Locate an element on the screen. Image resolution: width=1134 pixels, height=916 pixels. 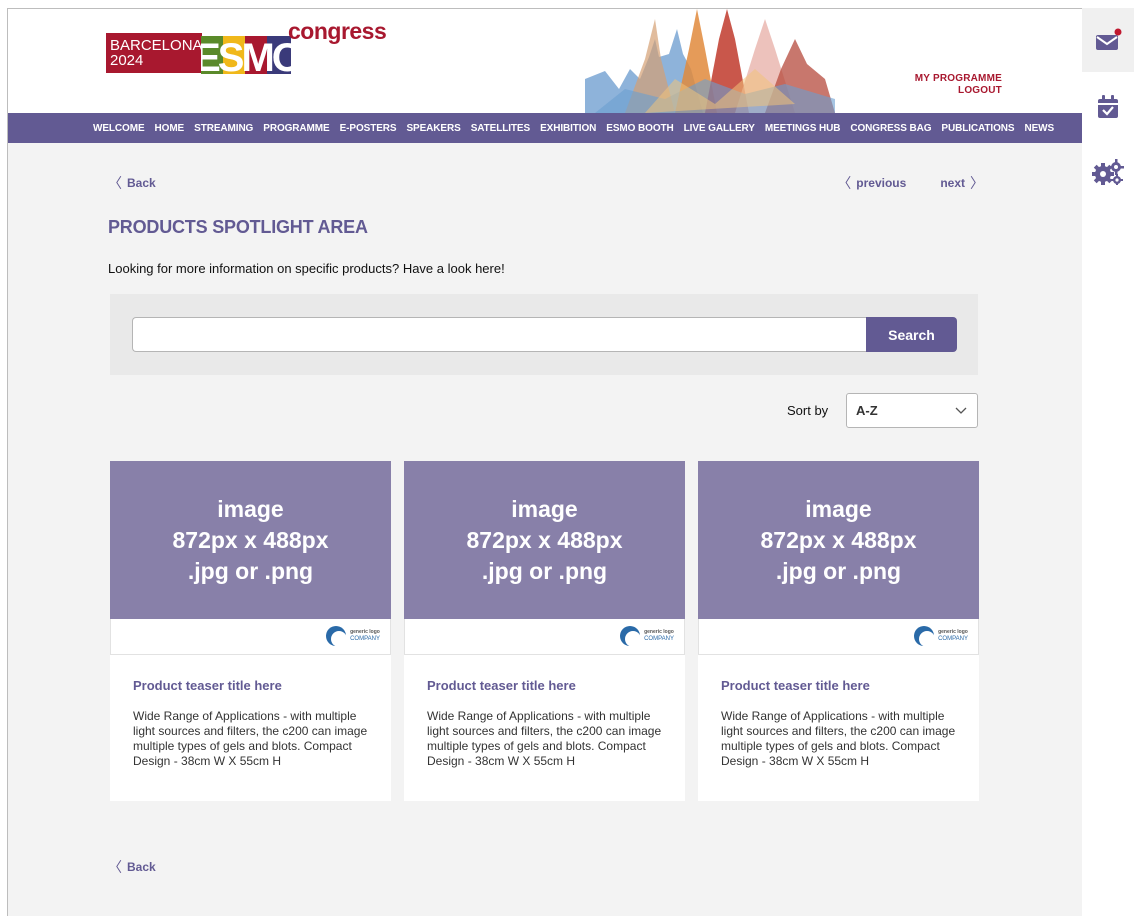
logo-city: BARCELONA is located at coordinates (156, 45).